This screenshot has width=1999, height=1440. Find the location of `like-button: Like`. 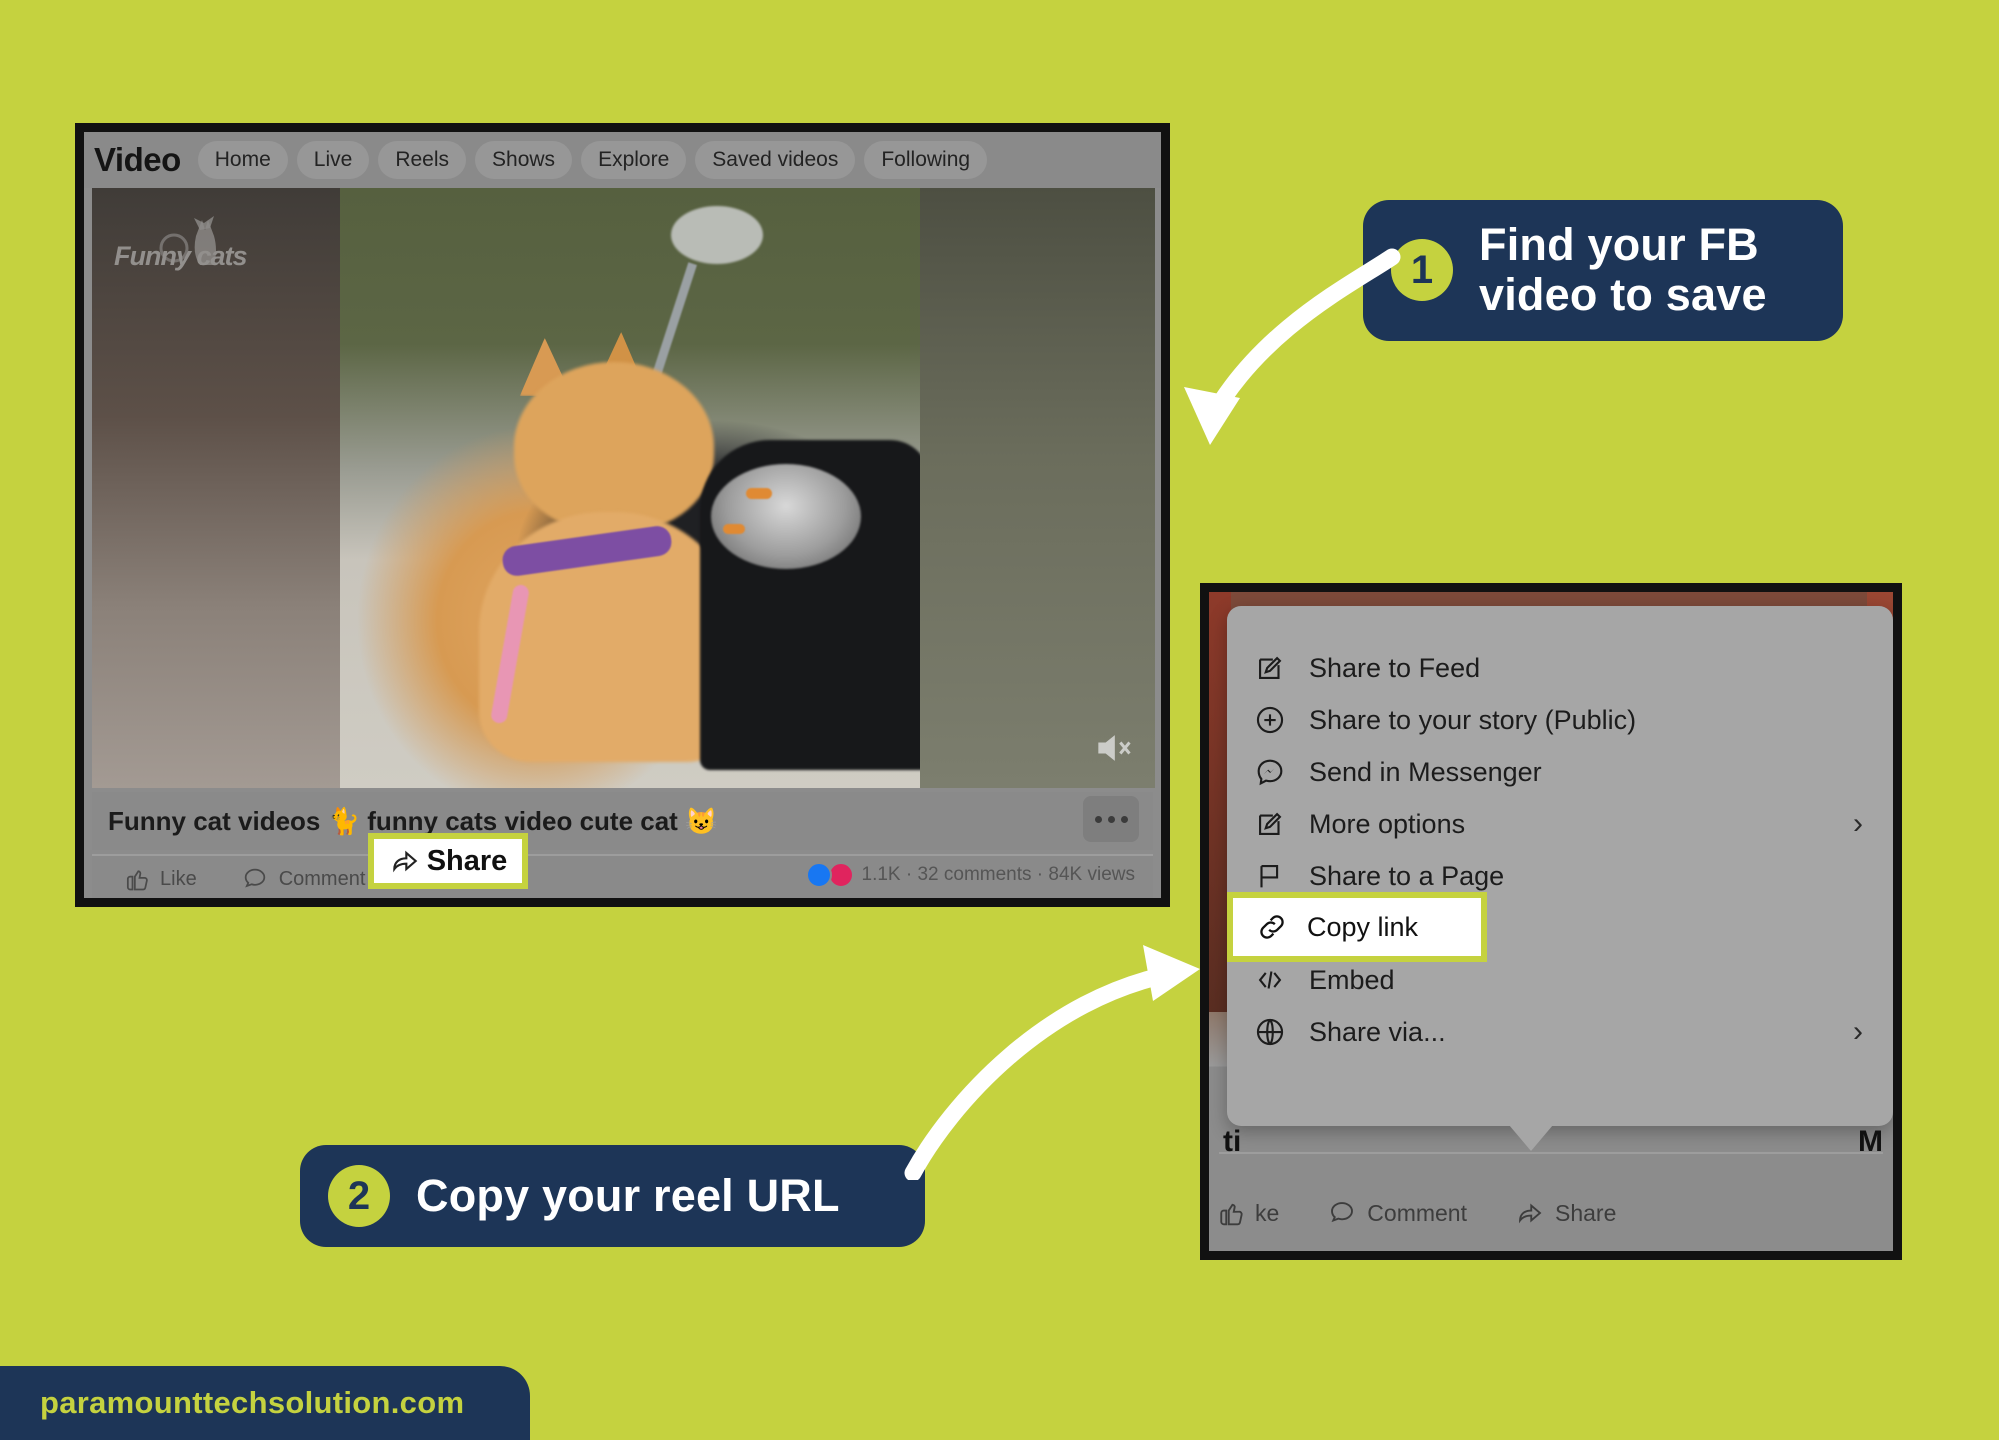

like-button: Like is located at coordinates (159, 879).